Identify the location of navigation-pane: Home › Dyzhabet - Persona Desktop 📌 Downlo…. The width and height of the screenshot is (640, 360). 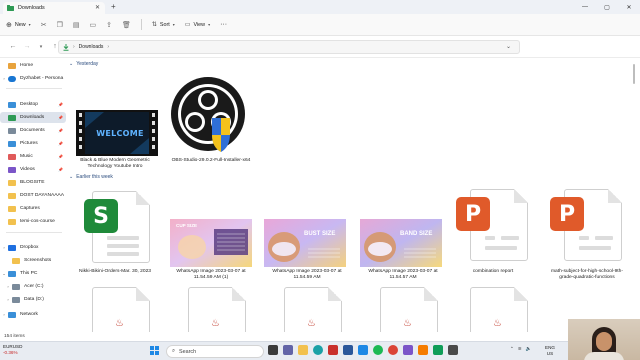
(33, 195).